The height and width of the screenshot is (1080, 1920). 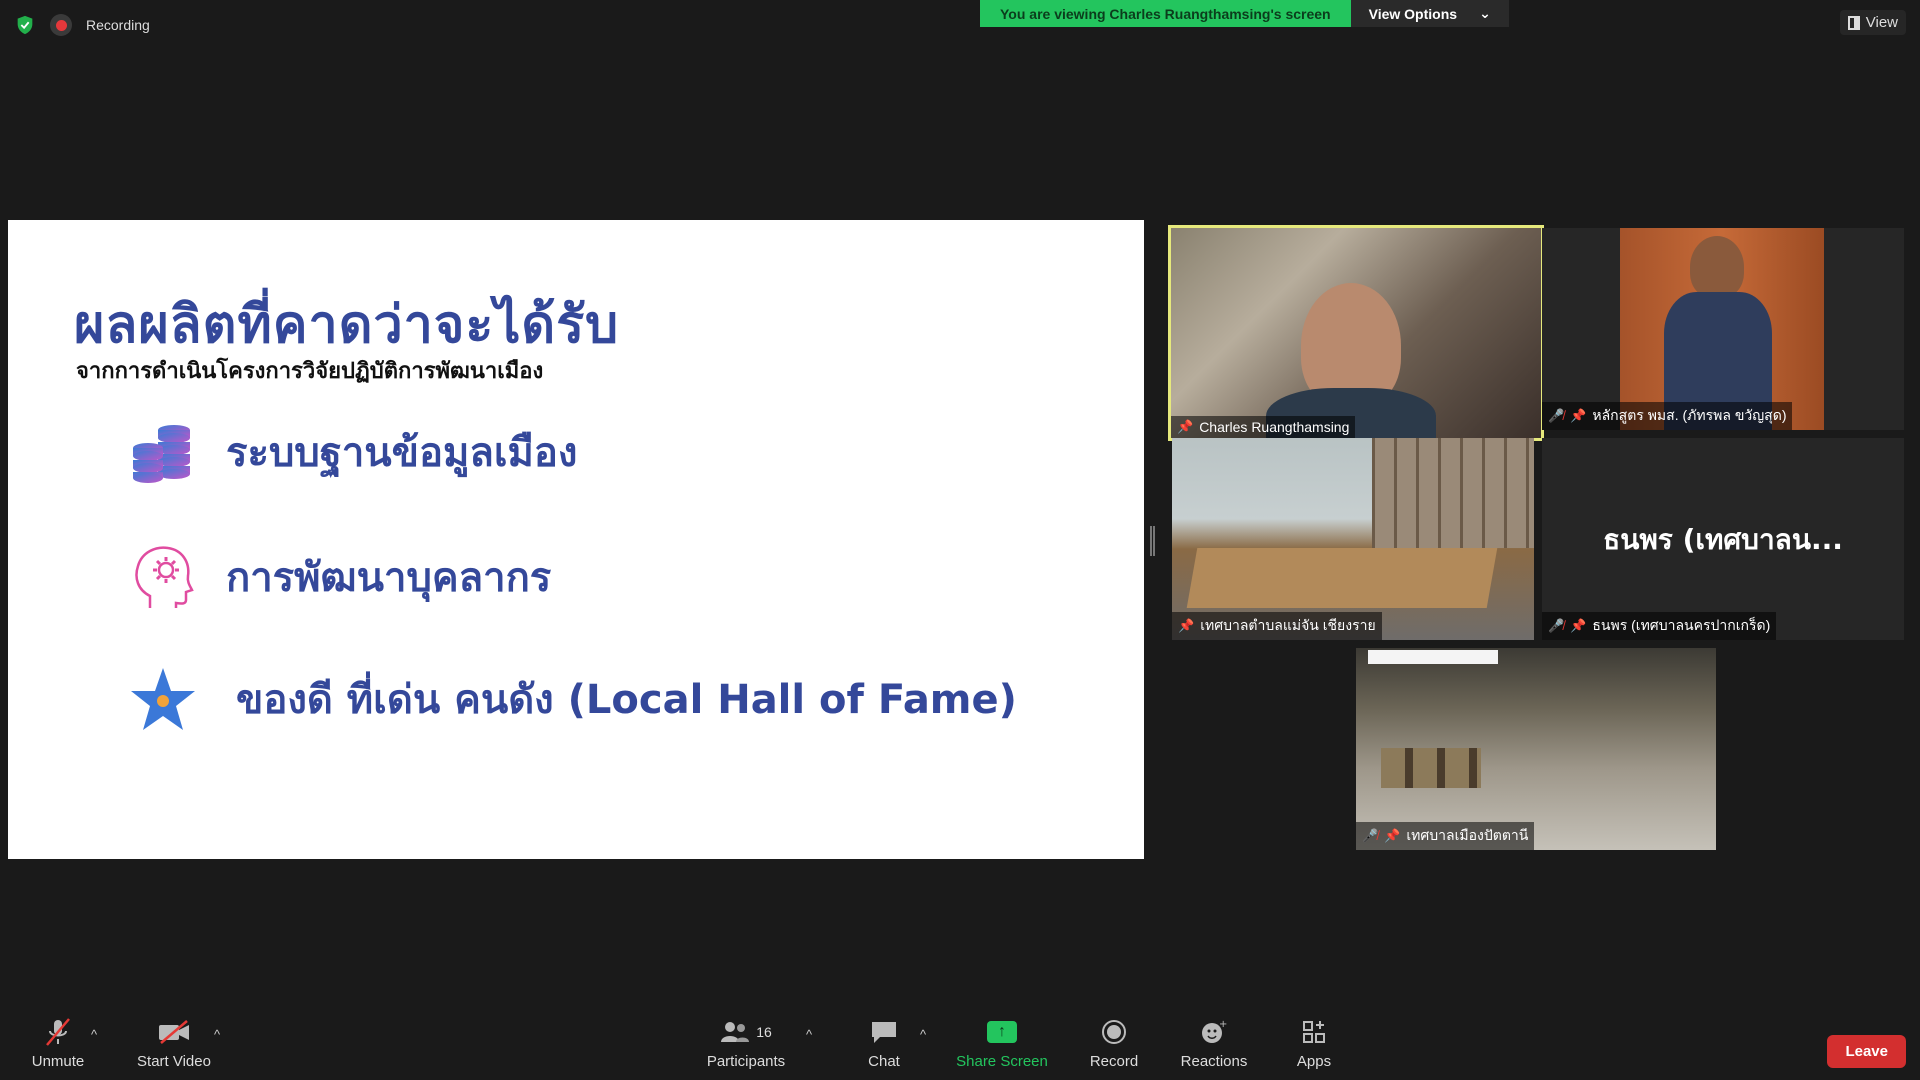 I want to click on leave-button: Leave, so click(x=1866, y=1051).